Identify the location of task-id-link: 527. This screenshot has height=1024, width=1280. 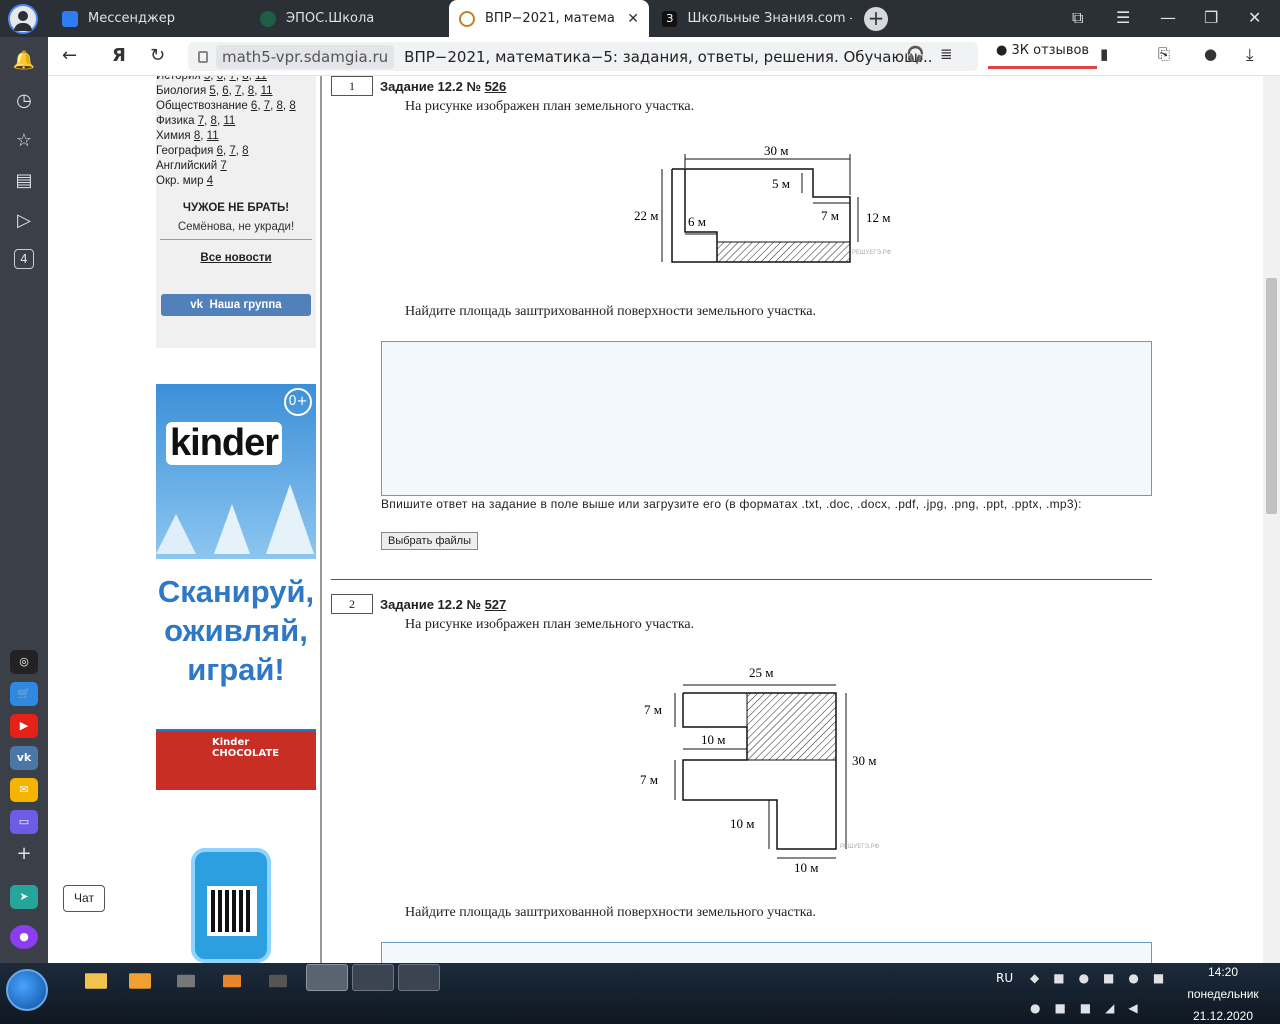
(496, 604).